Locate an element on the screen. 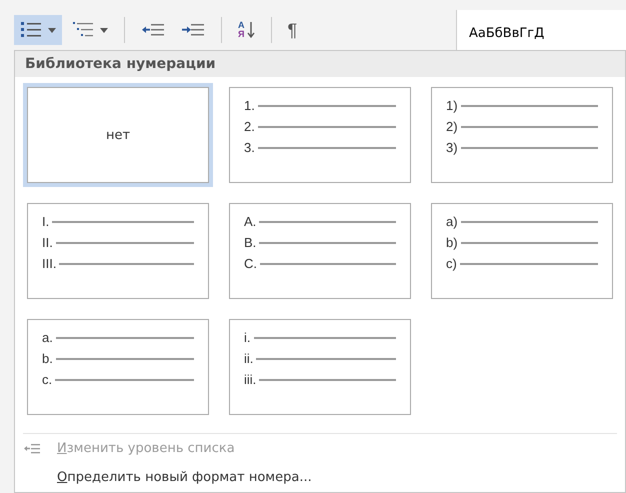 The width and height of the screenshot is (626, 493). list-marker: II. is located at coordinates (47, 242).